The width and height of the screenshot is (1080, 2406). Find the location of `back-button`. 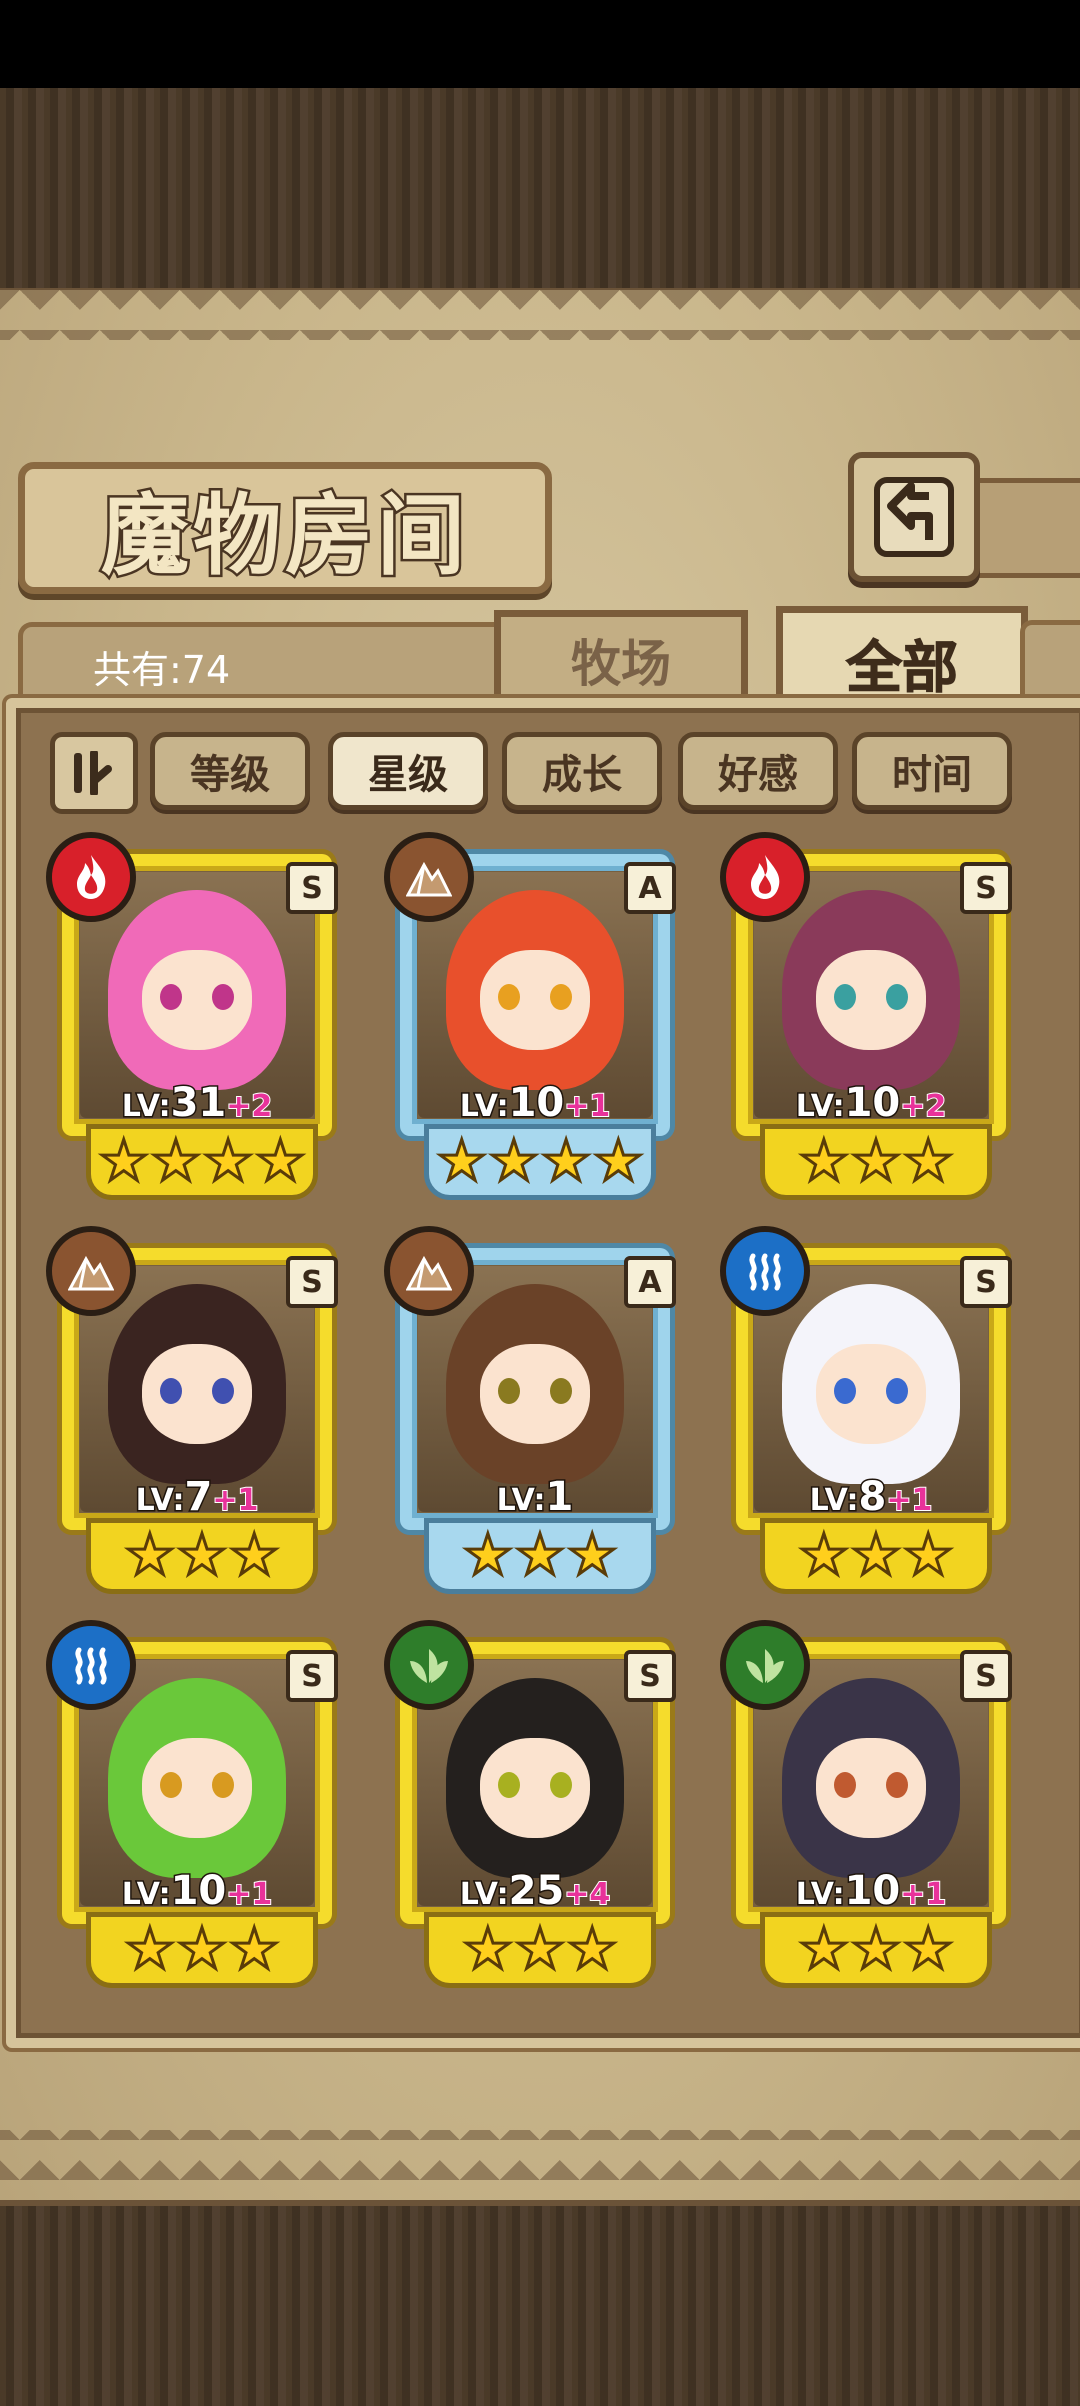

back-button is located at coordinates (914, 517).